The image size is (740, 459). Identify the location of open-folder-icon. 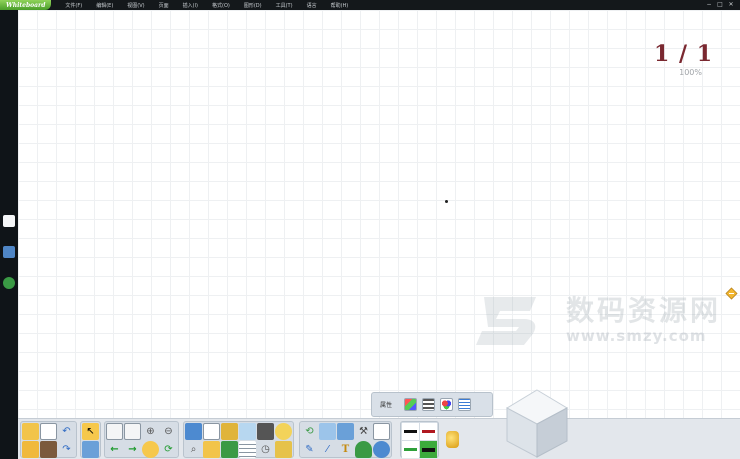
(30, 431).